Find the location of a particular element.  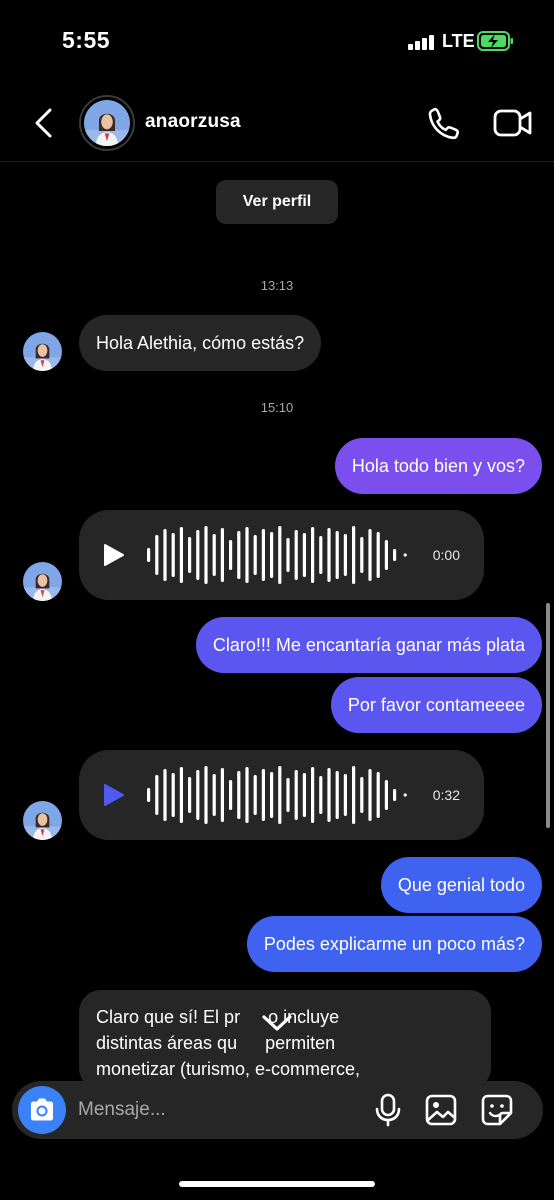

status-bar: 5:55 LTE is located at coordinates (277, 42).